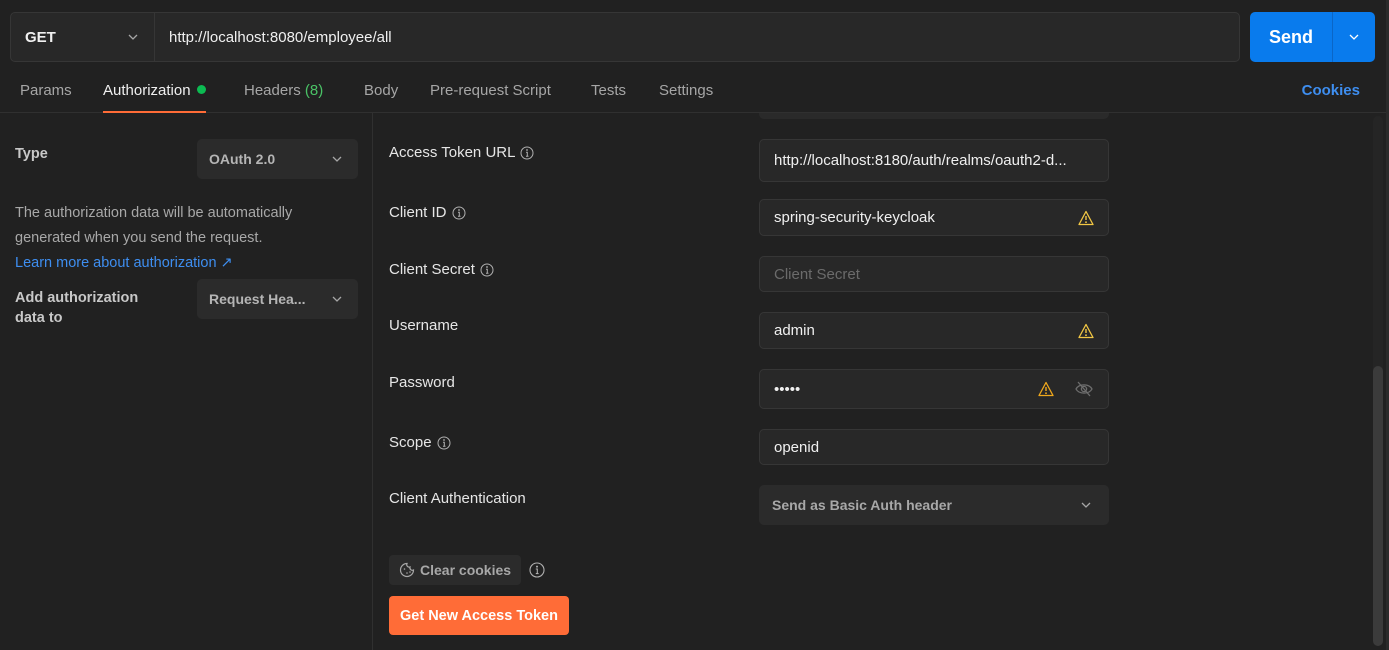 The height and width of the screenshot is (650, 1389). I want to click on tab-label: Settings, so click(686, 90).